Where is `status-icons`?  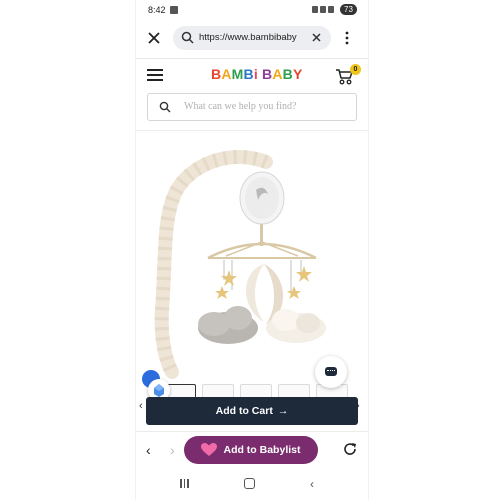 status-icons is located at coordinates (323, 9).